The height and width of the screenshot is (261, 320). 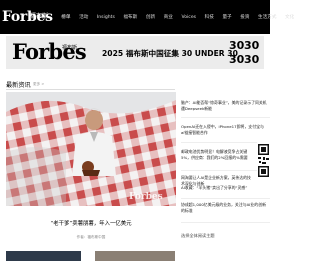 I want to click on nav-item-culture: 文化, so click(x=290, y=17).